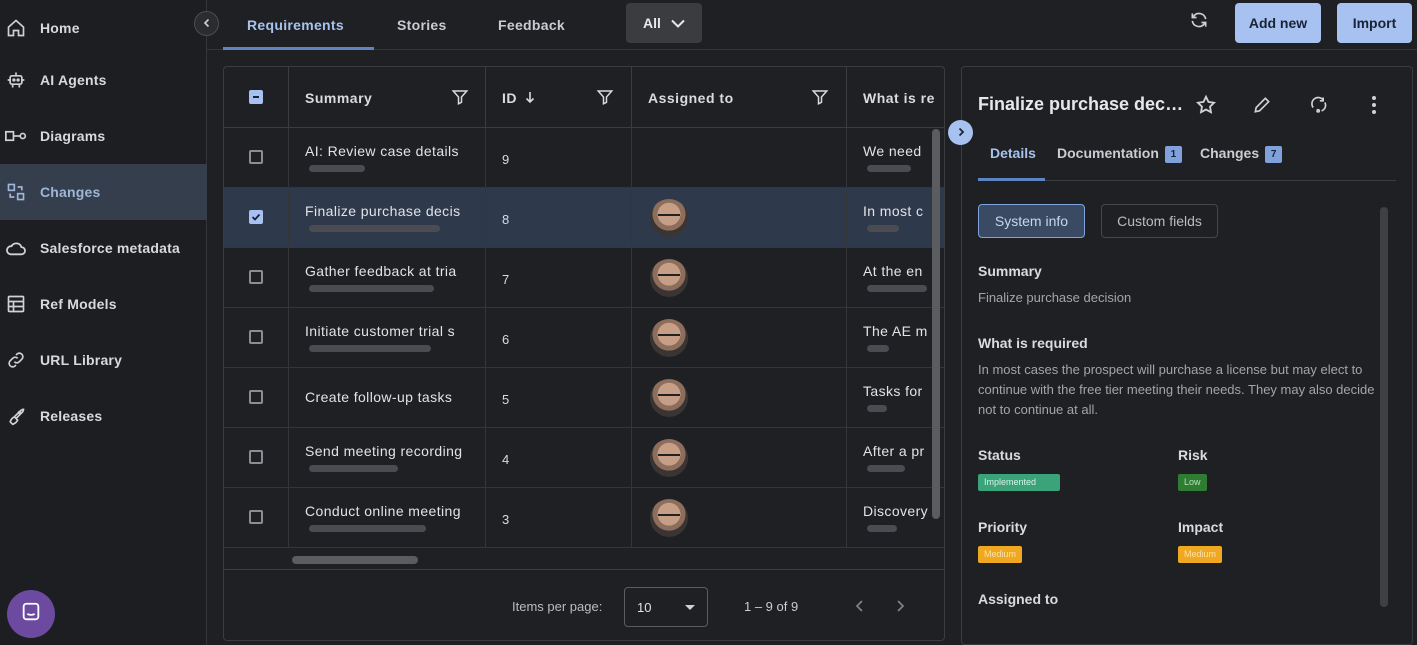  What do you see at coordinates (387, 518) in the screenshot?
I see `summary-cell: Conduct online meeting` at bounding box center [387, 518].